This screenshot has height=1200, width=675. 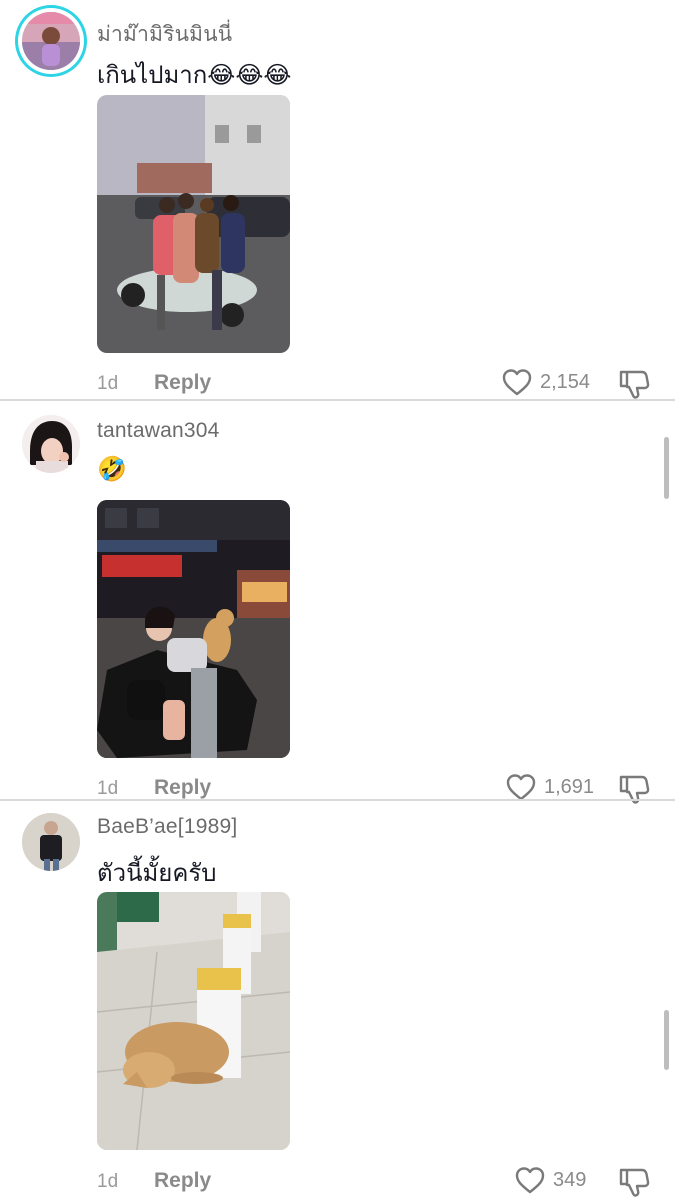 I want to click on like-count: 1,691, so click(x=569, y=786).